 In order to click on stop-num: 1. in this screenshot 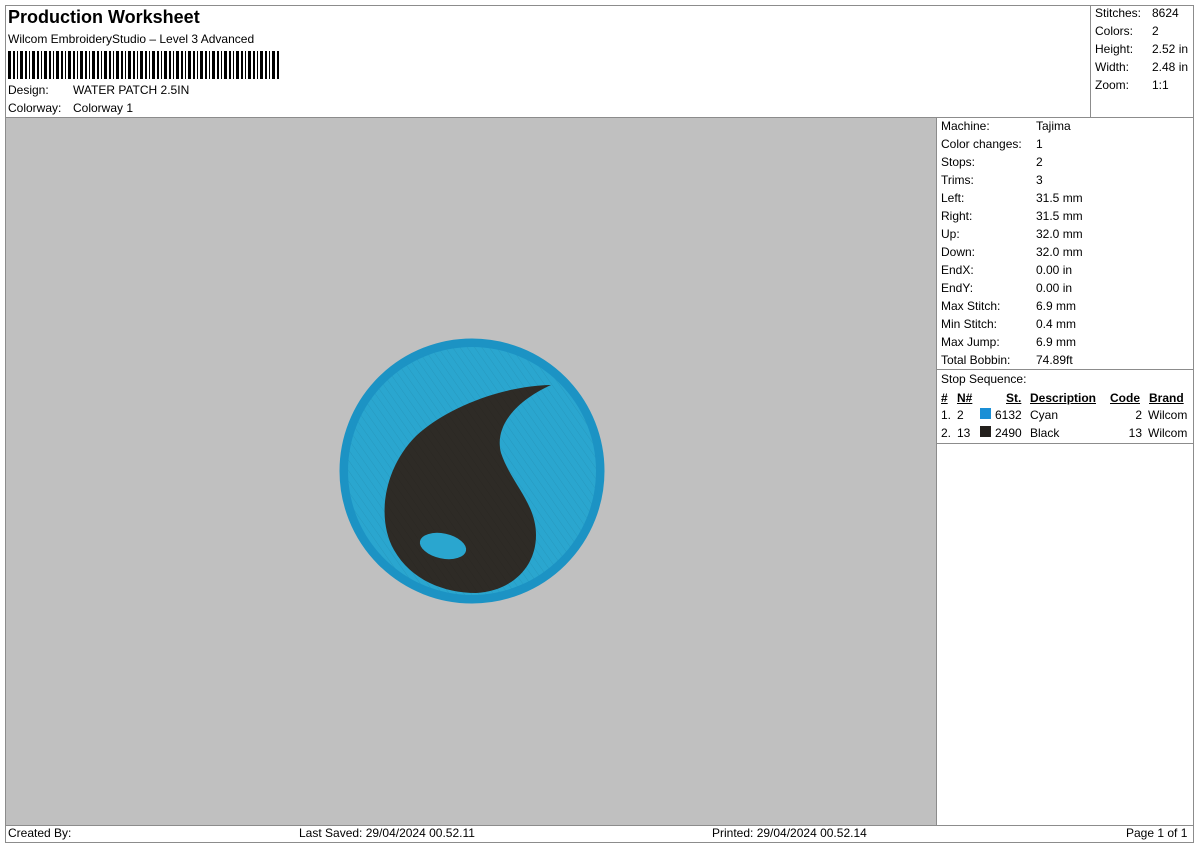, I will do `click(946, 415)`.